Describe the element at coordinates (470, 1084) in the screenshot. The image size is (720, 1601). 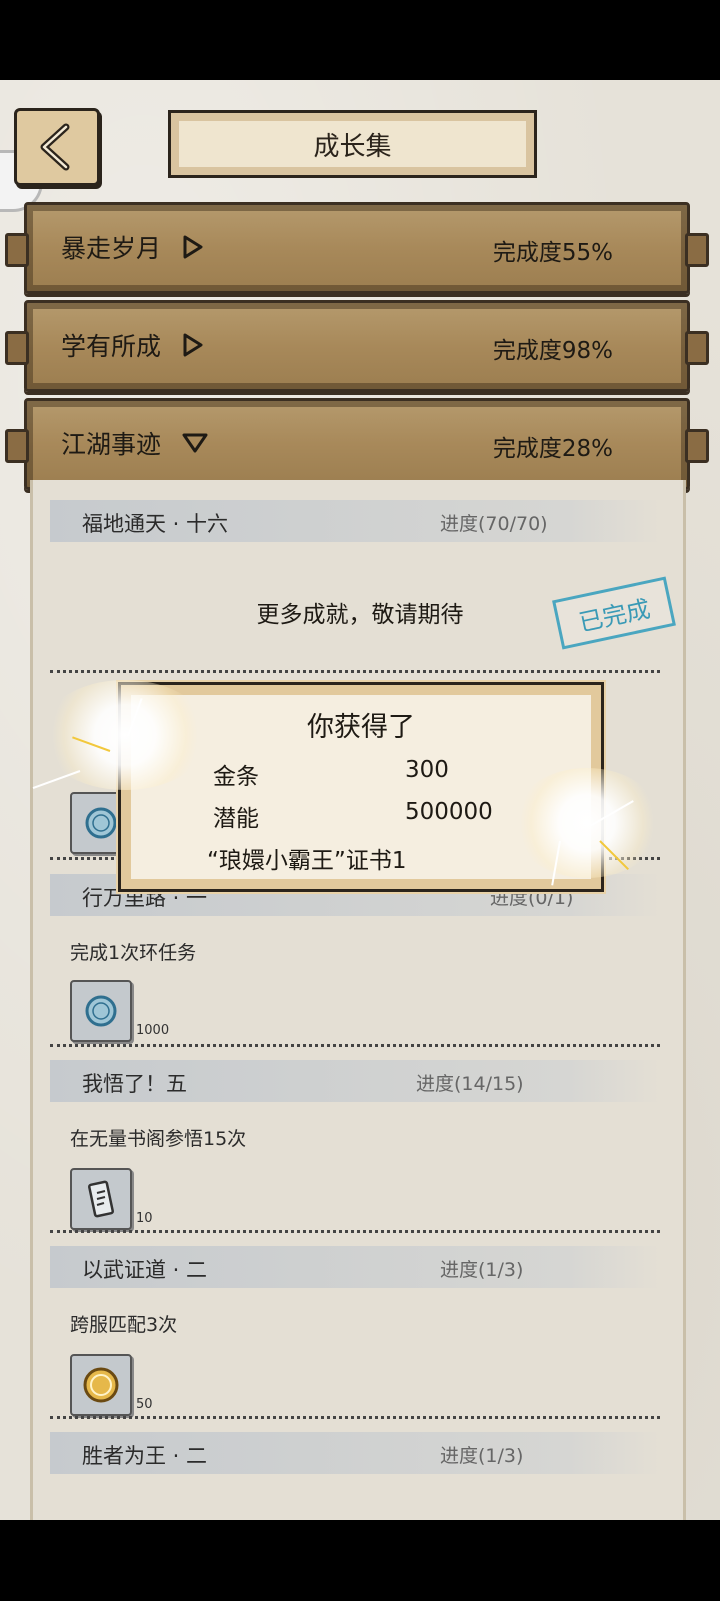
I see `achievement-progress: 进度(14/15)` at that location.